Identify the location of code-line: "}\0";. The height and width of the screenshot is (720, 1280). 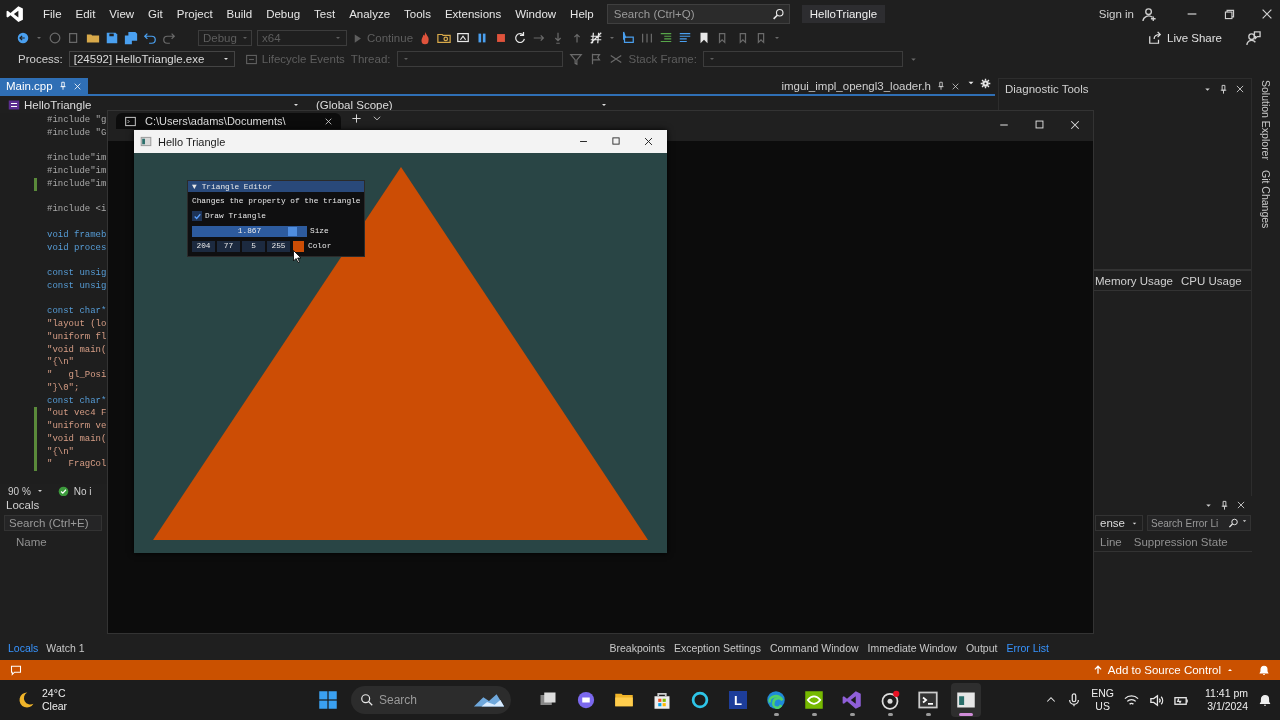
(63, 388).